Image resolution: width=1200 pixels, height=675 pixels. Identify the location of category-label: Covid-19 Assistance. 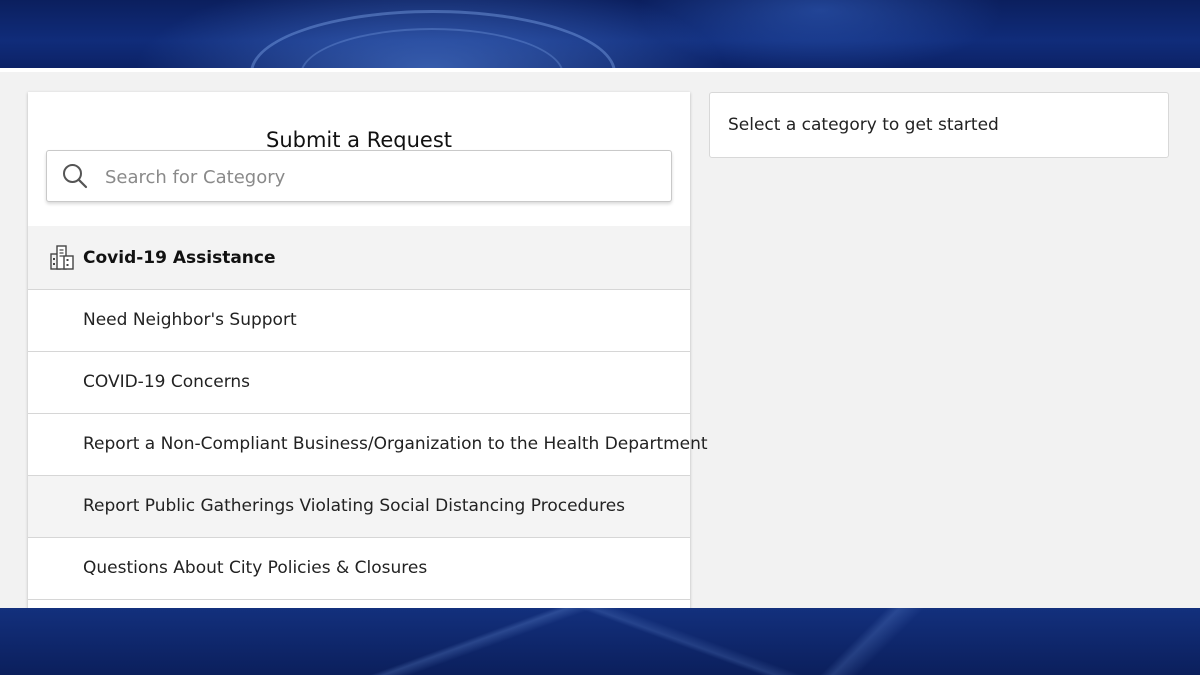
(179, 258).